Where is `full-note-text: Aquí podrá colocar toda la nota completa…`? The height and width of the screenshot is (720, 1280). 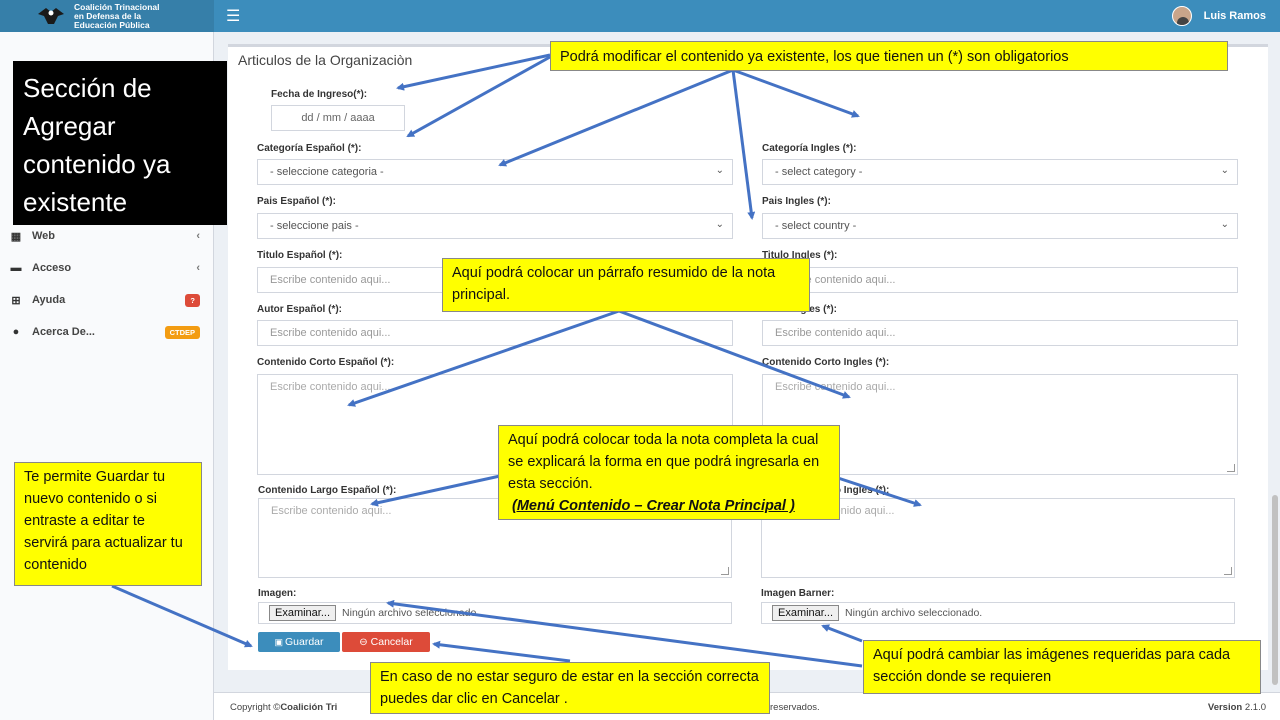 full-note-text: Aquí podrá colocar toda la nota completa… is located at coordinates (664, 462).